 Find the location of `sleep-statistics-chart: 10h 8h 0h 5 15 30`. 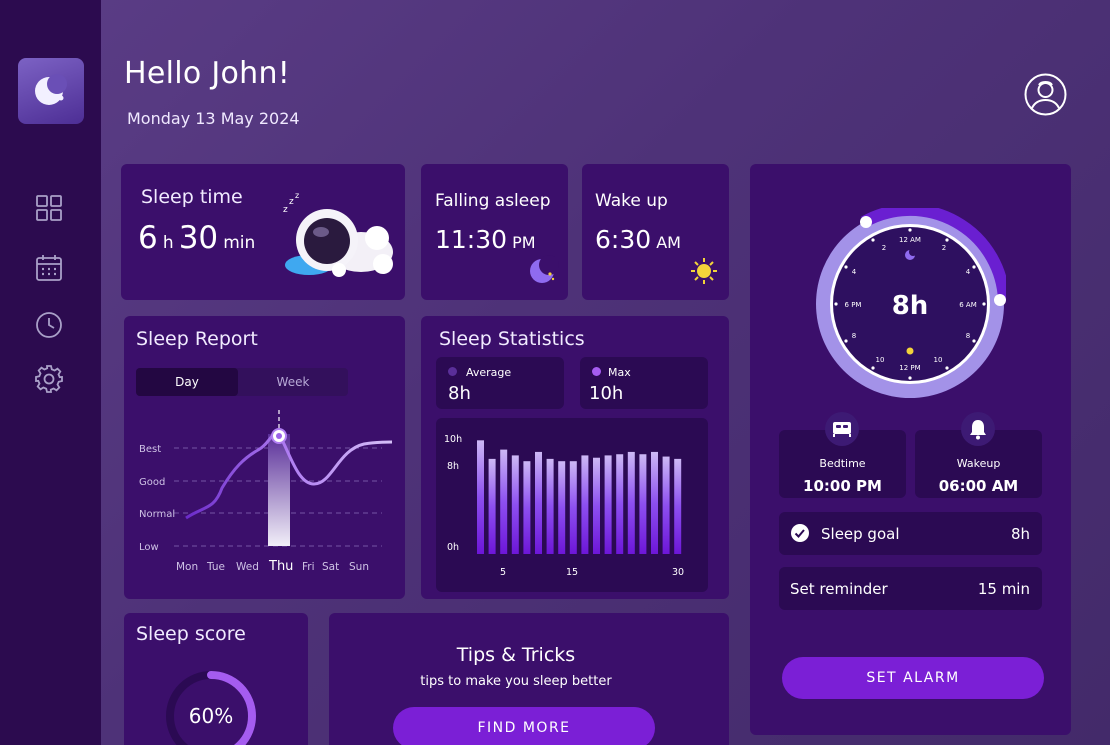

sleep-statistics-chart: 10h 8h 0h 5 15 30 is located at coordinates (564, 506).